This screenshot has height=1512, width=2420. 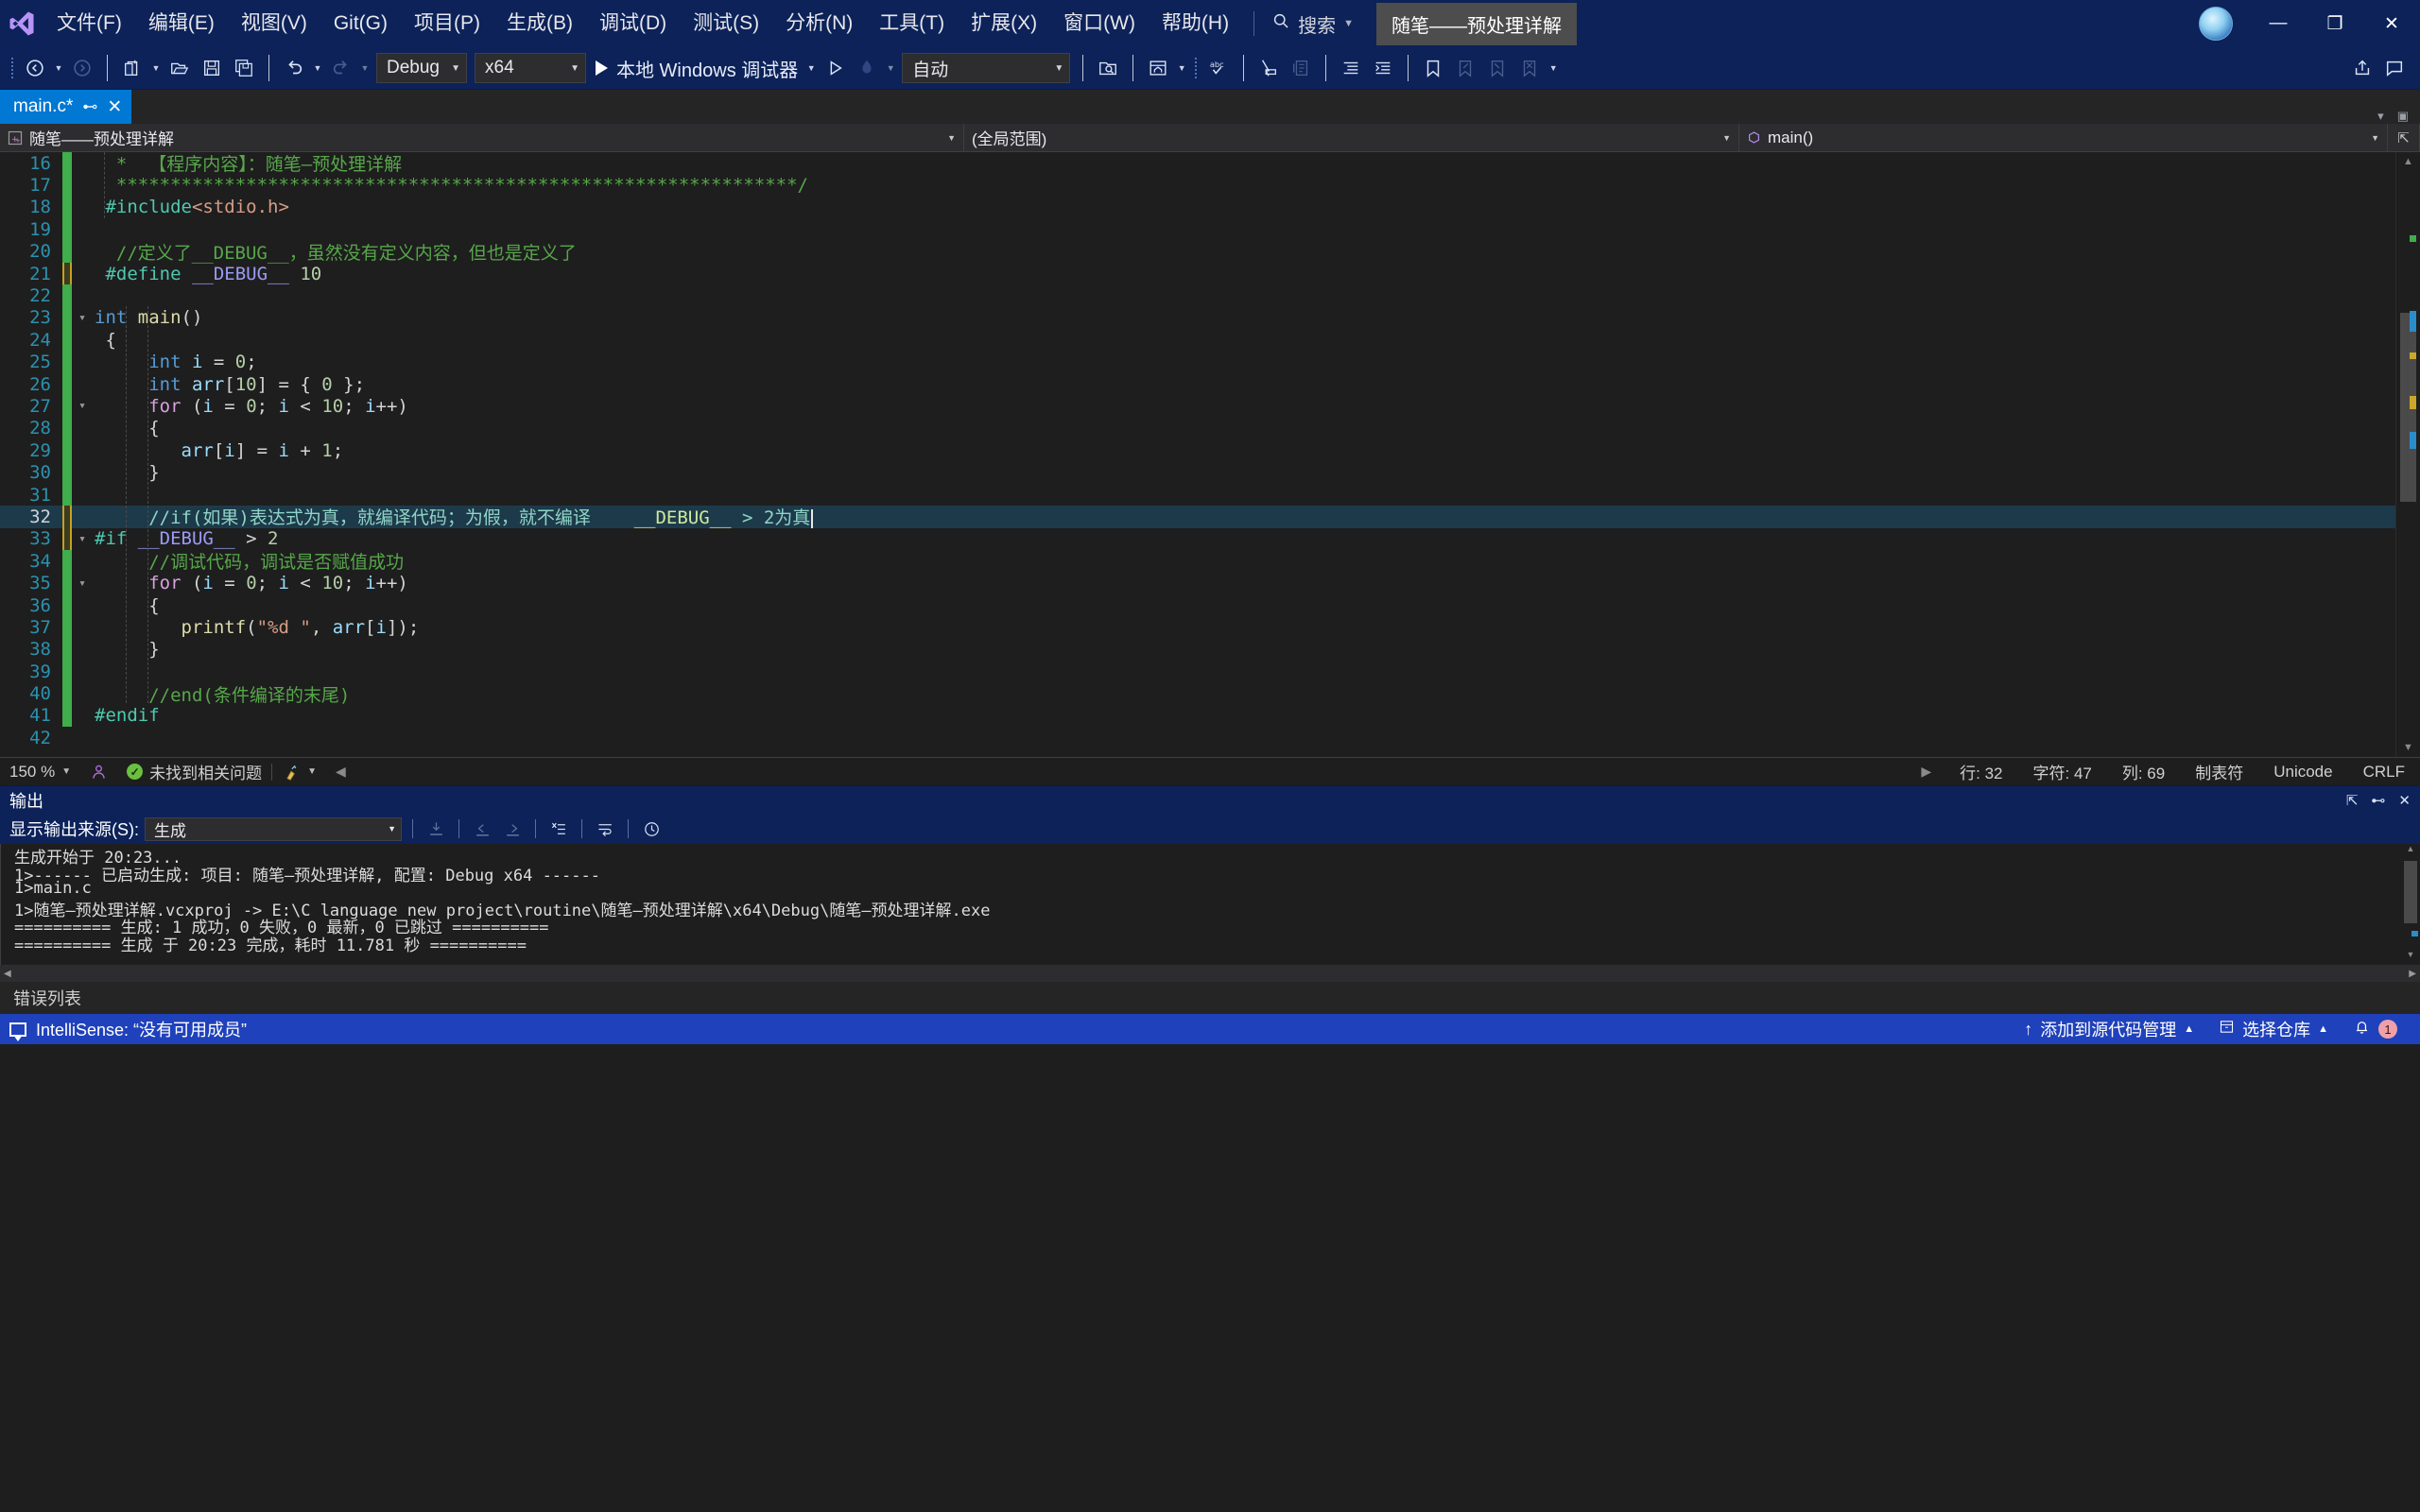 I want to click on menu-view: 视图(V), so click(x=274, y=23).